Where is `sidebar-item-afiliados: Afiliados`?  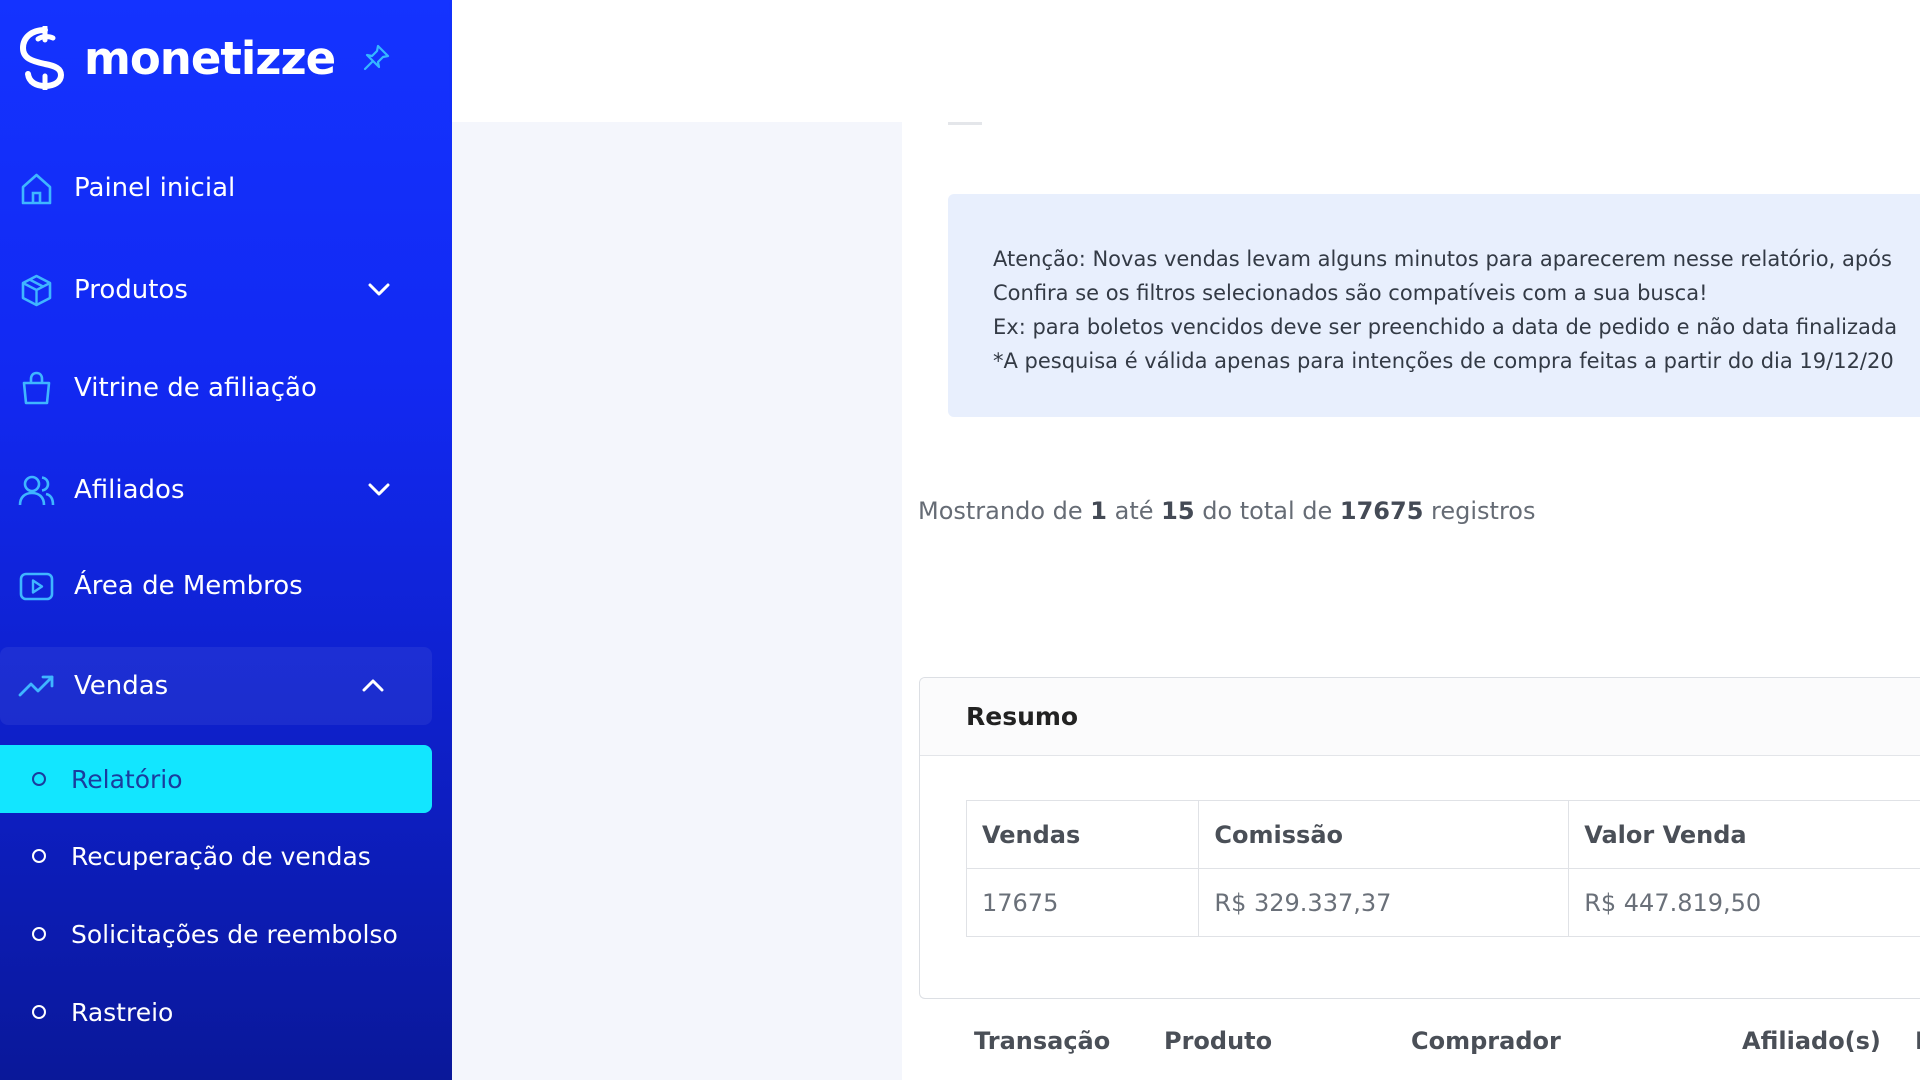 sidebar-item-afiliados: Afiliados is located at coordinates (216, 490).